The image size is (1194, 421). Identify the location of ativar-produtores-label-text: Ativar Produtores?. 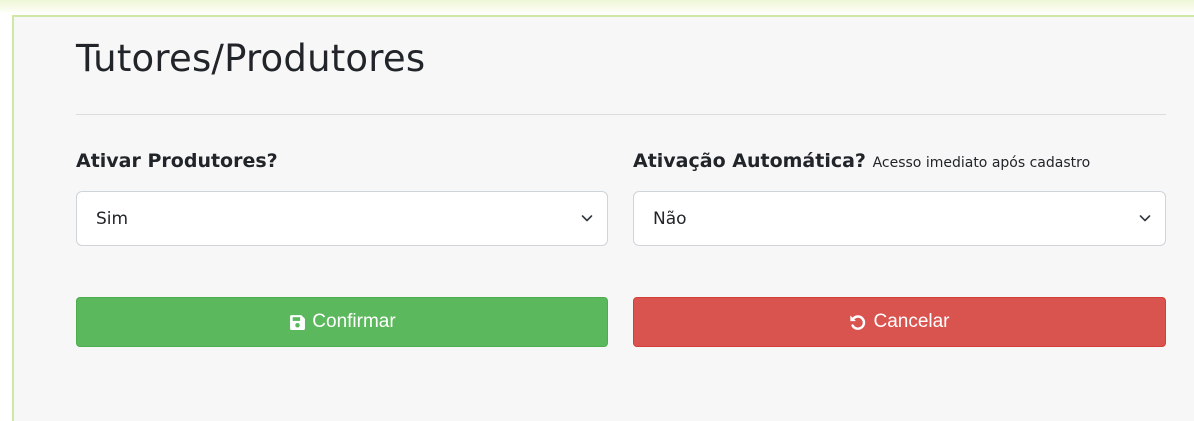
(177, 161).